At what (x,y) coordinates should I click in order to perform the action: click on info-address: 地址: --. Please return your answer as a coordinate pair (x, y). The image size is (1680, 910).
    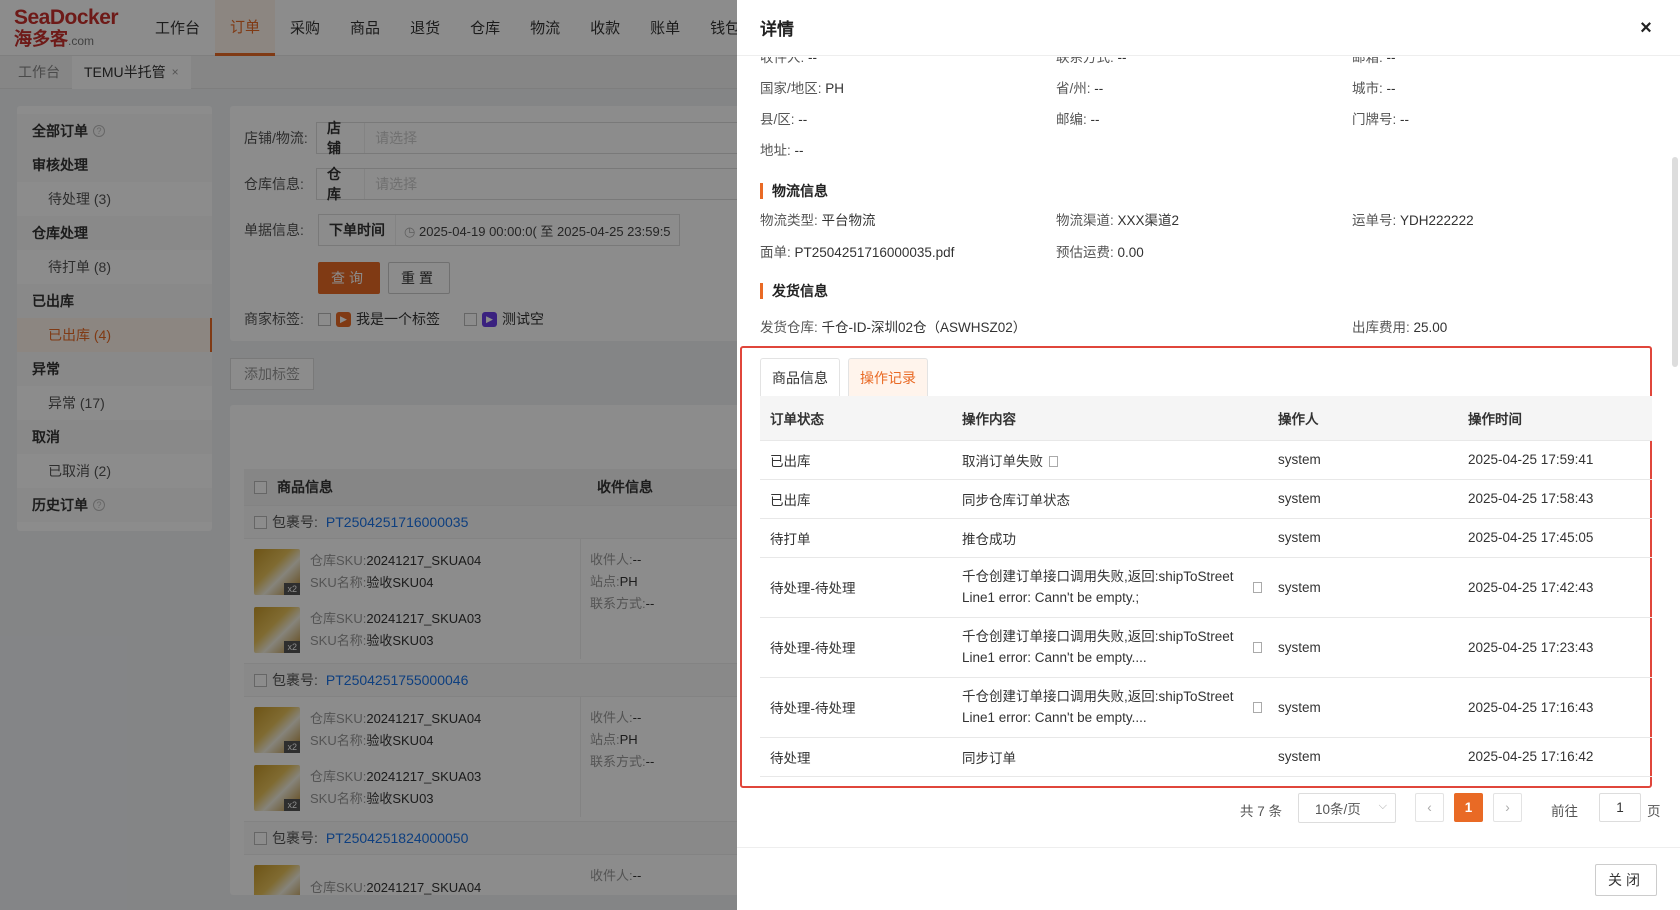
    Looking at the image, I should click on (782, 149).